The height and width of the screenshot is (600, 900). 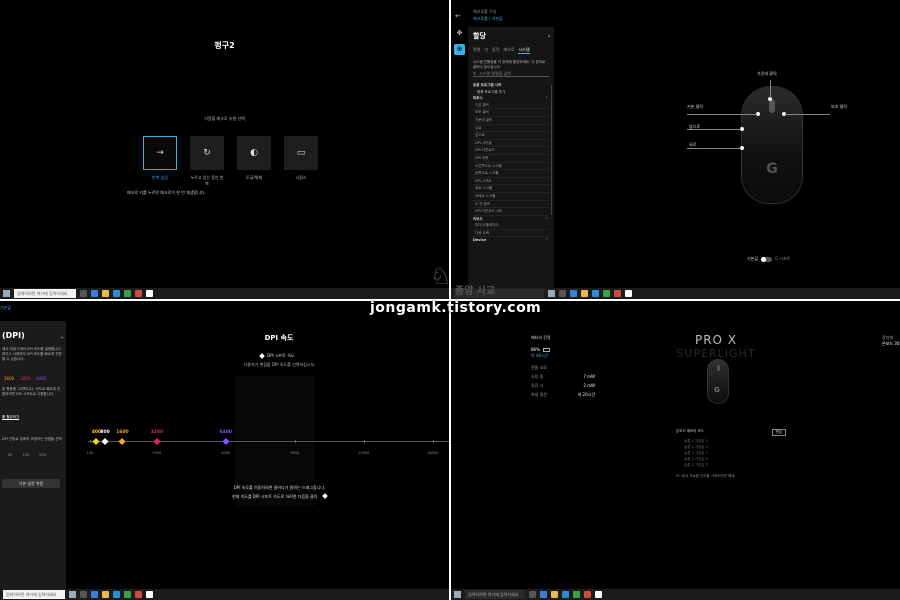 What do you see at coordinates (511, 73) in the screenshot?
I see `search-input: ⚲ 시스템 명령을 검색` at bounding box center [511, 73].